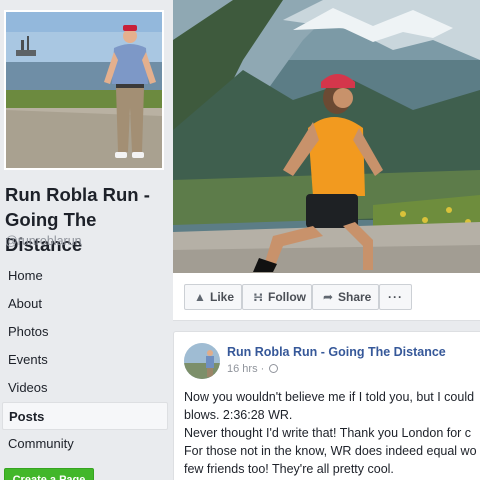 The image size is (480, 480). I want to click on page-title-line-2: Going The Distance, so click(51, 232).